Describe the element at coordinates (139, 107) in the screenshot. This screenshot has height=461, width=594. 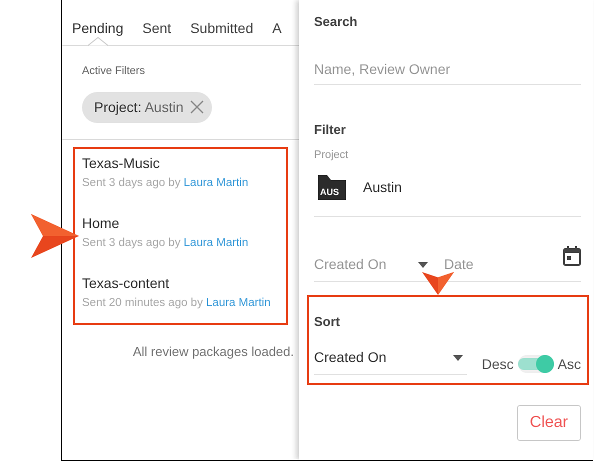
I see `chip-label: Project: Austin` at that location.